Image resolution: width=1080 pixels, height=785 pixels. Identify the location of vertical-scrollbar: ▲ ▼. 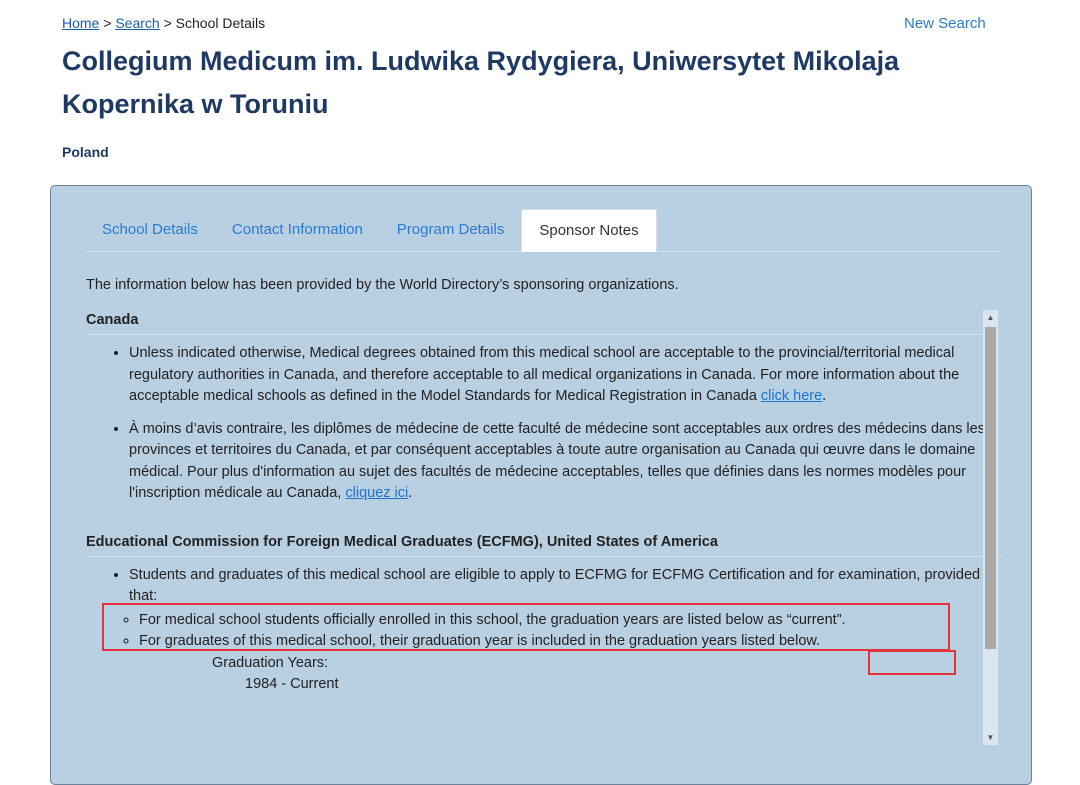
(990, 527).